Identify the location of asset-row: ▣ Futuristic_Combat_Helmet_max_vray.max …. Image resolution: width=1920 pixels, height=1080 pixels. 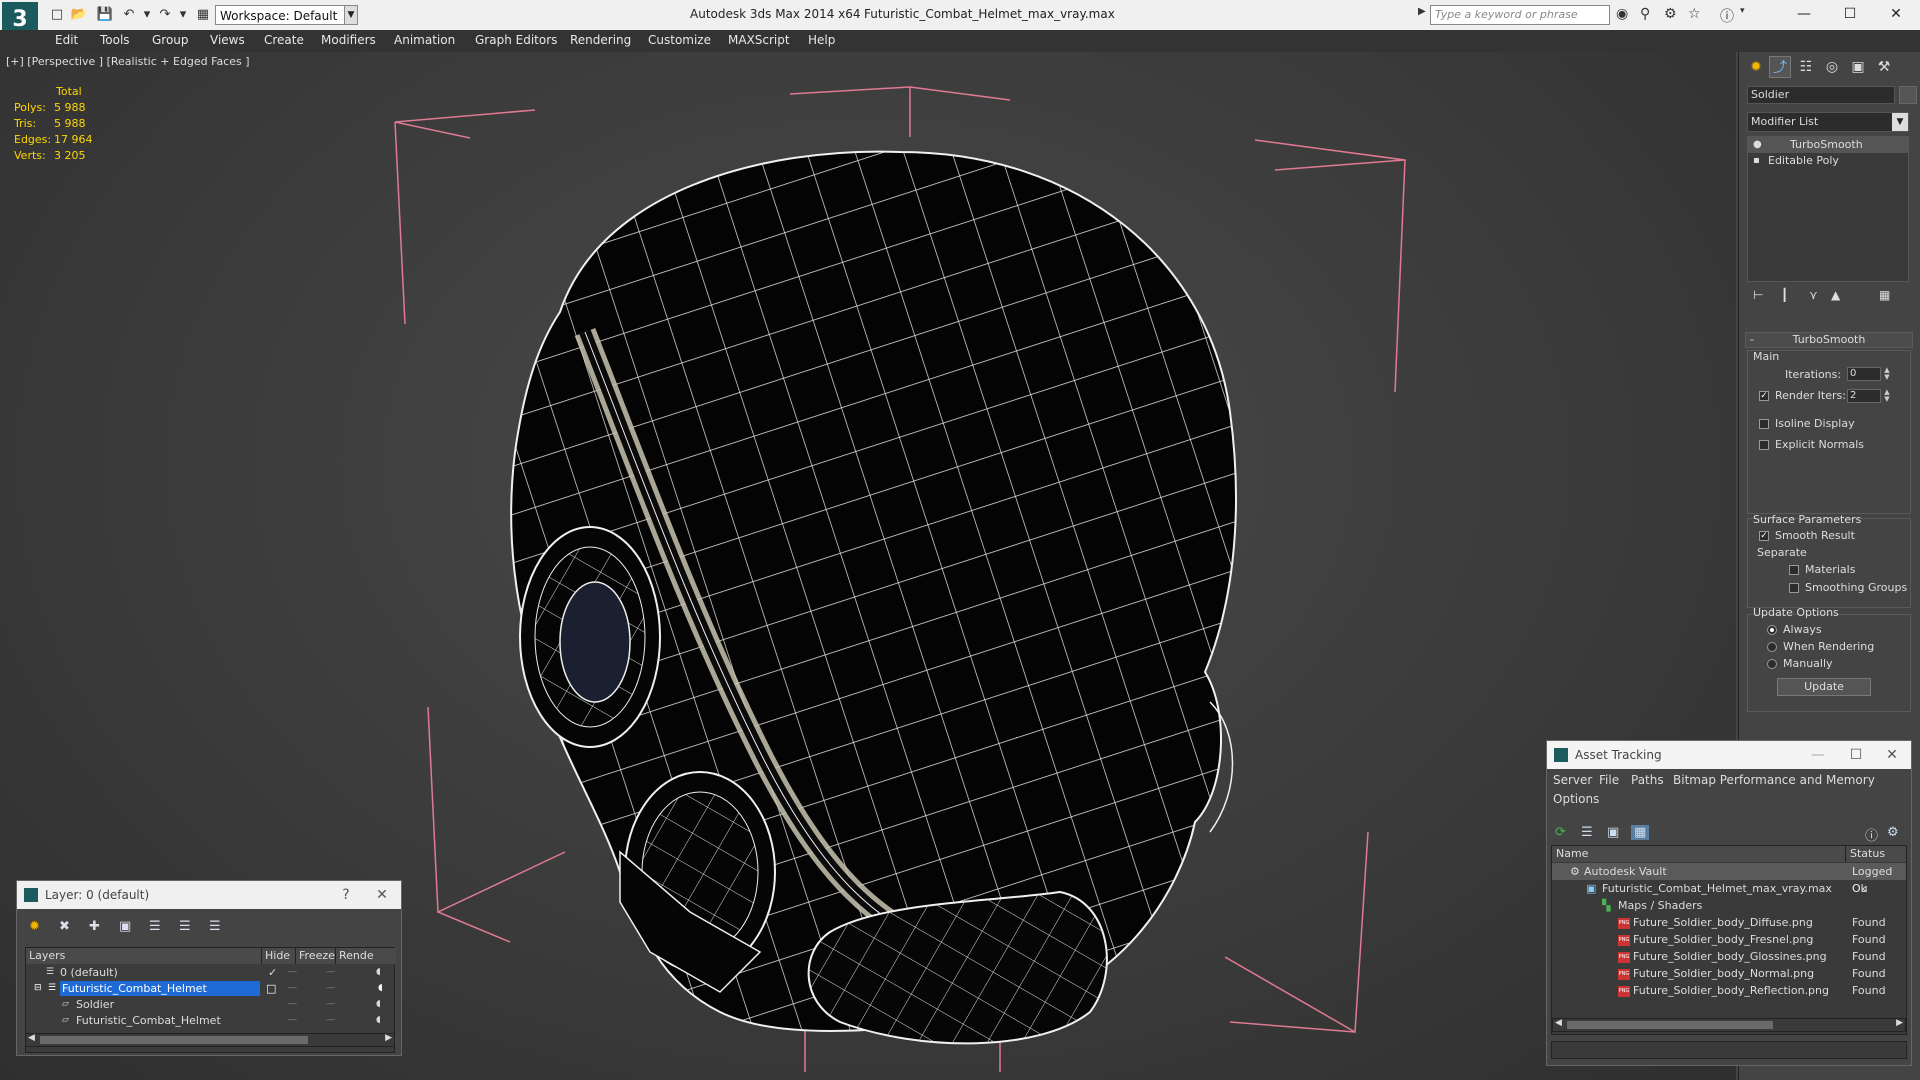
(1729, 888).